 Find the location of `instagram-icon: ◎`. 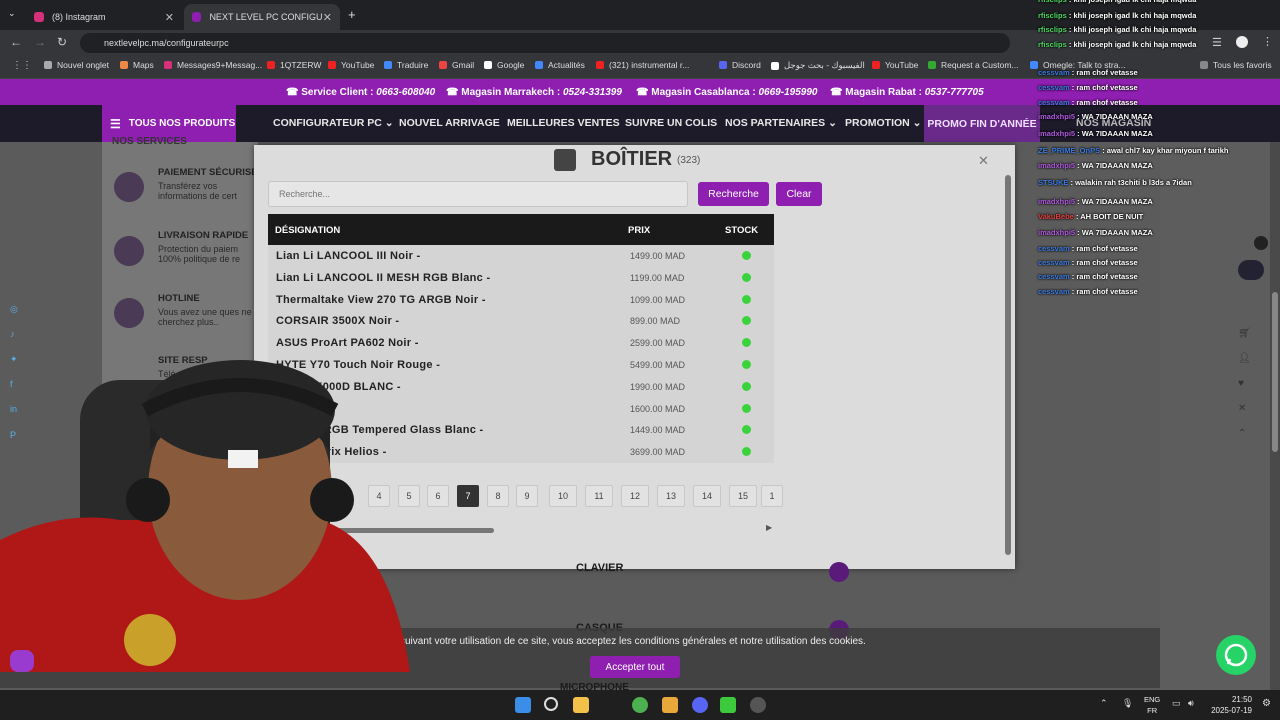

instagram-icon: ◎ is located at coordinates (14, 309).